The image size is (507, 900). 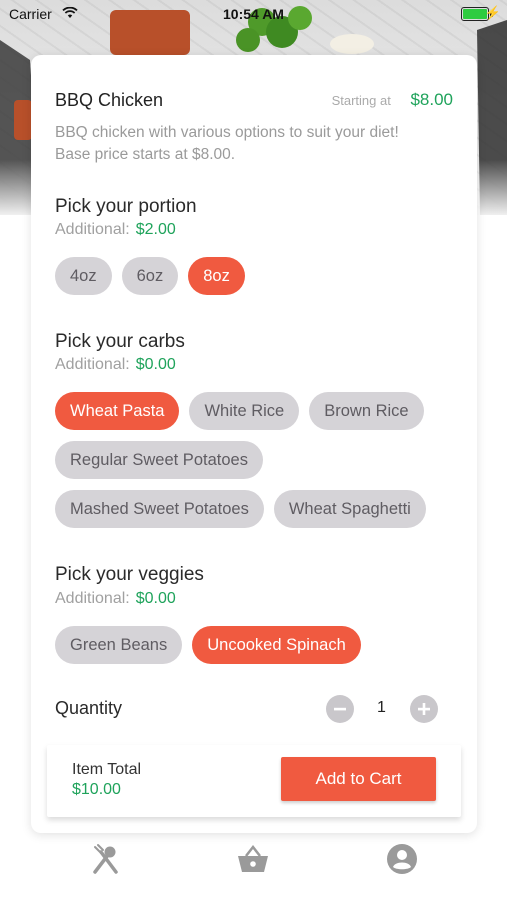 What do you see at coordinates (92, 598) in the screenshot?
I see `veggies-additional-label: Additional:` at bounding box center [92, 598].